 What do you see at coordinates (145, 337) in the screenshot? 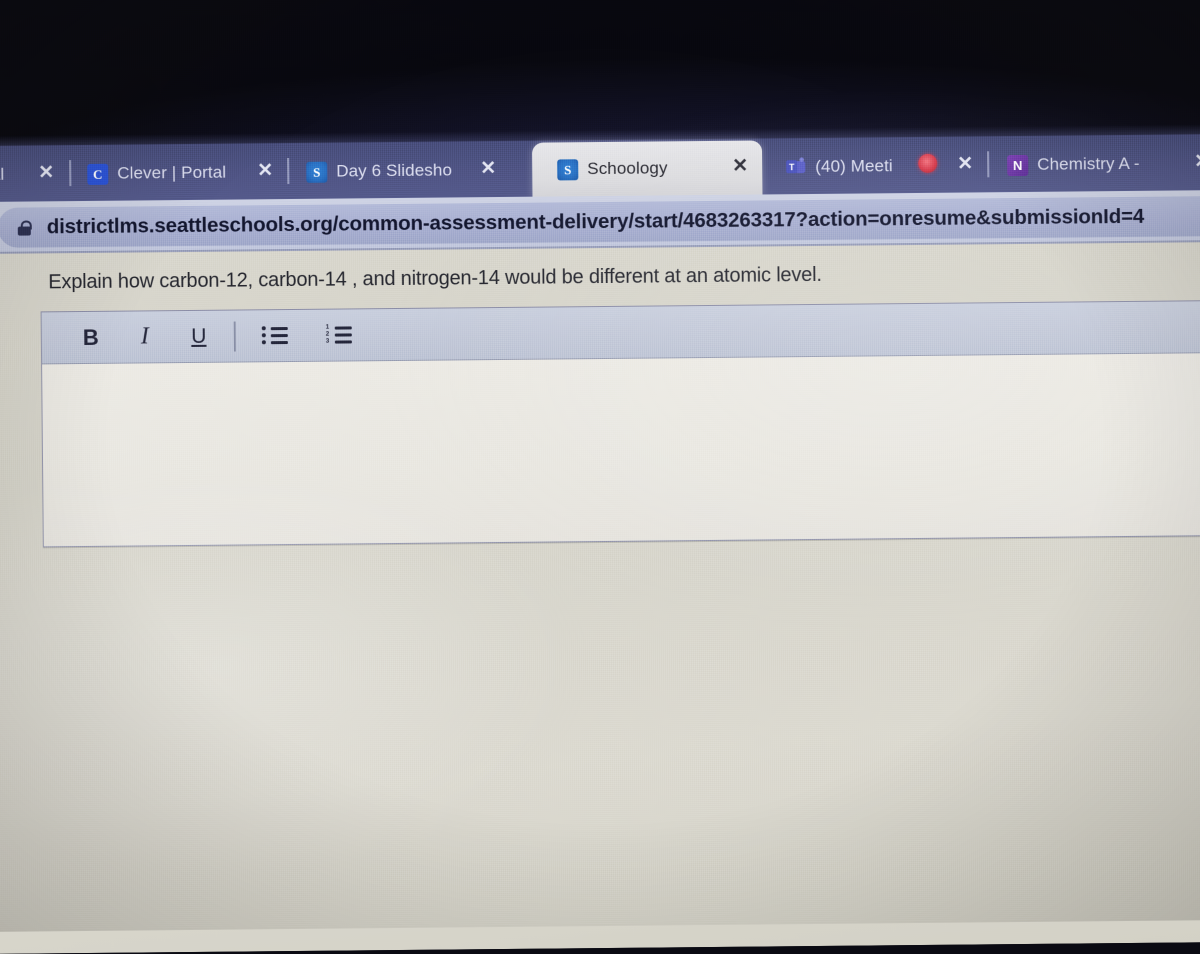
I see `italic-button: I` at bounding box center [145, 337].